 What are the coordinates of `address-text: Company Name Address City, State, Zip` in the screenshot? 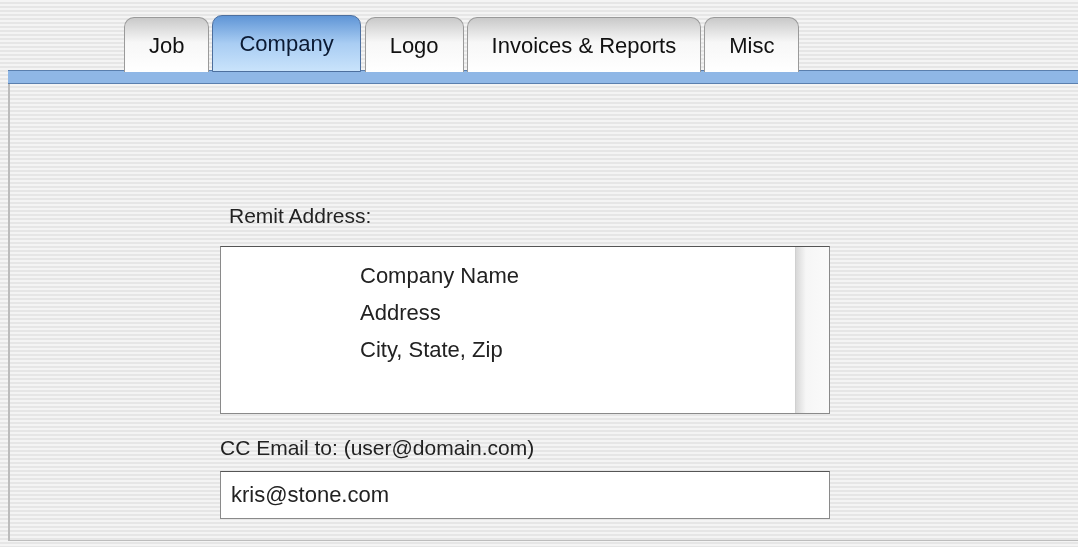 It's located at (439, 312).